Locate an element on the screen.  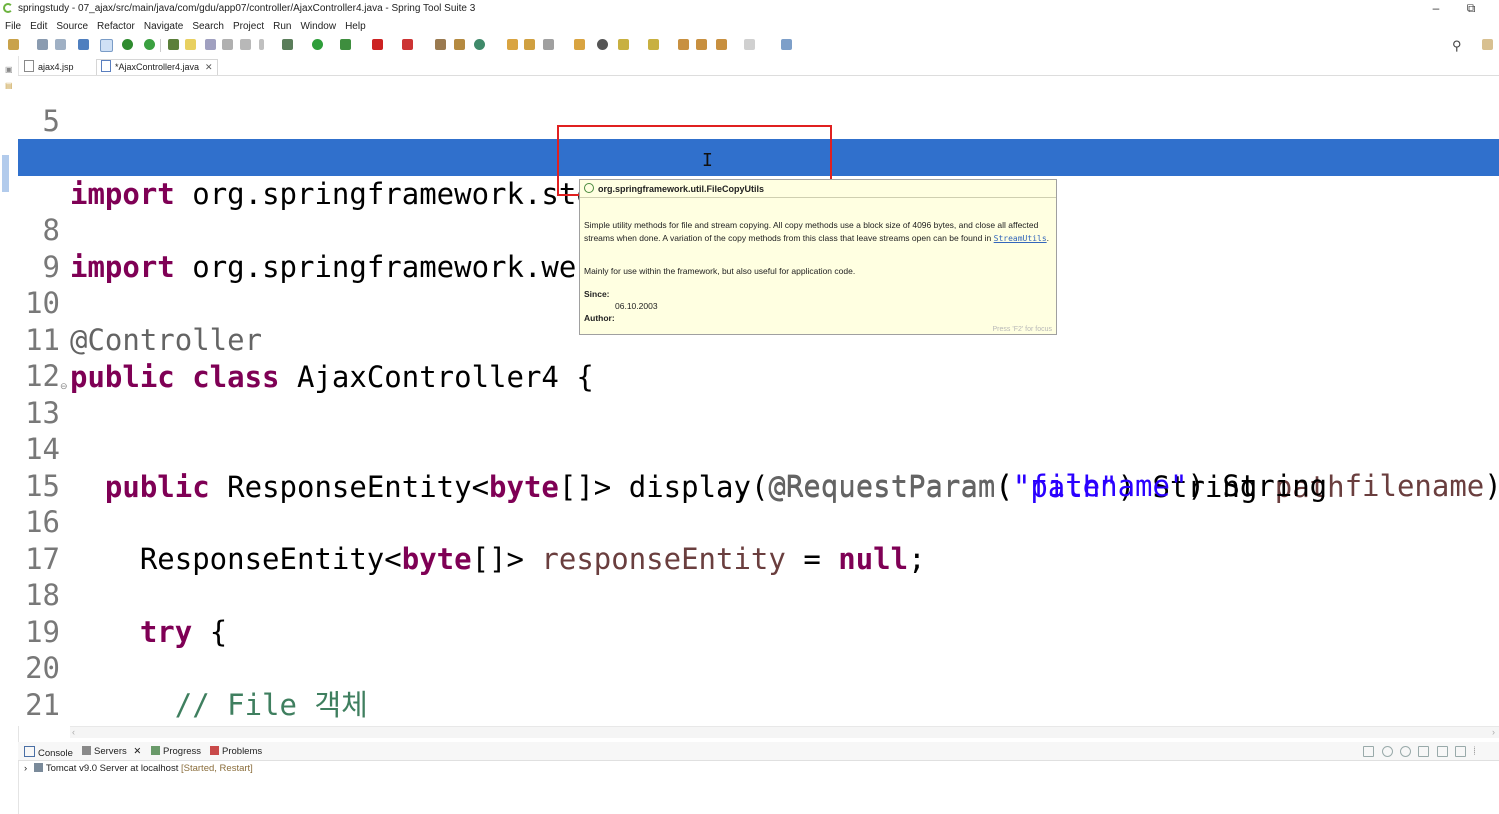
collapse-icon is located at coordinates (1368, 751).